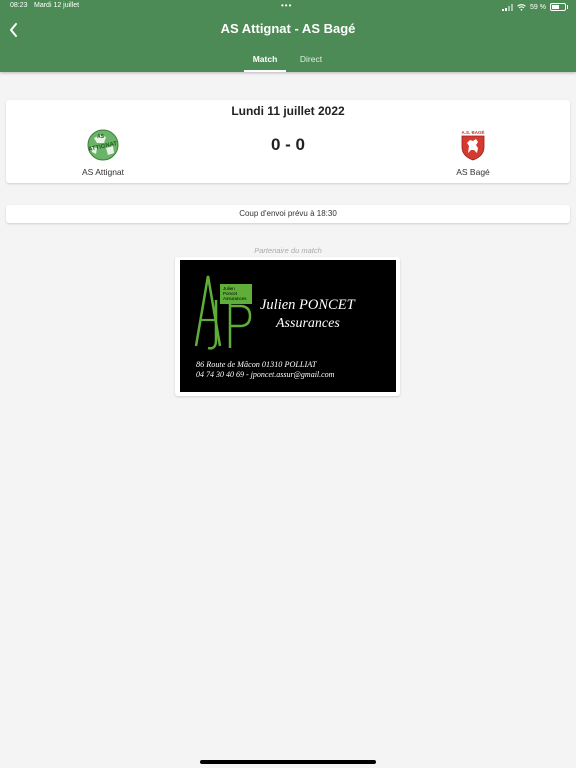  What do you see at coordinates (265, 59) in the screenshot?
I see `tab-match: Match` at bounding box center [265, 59].